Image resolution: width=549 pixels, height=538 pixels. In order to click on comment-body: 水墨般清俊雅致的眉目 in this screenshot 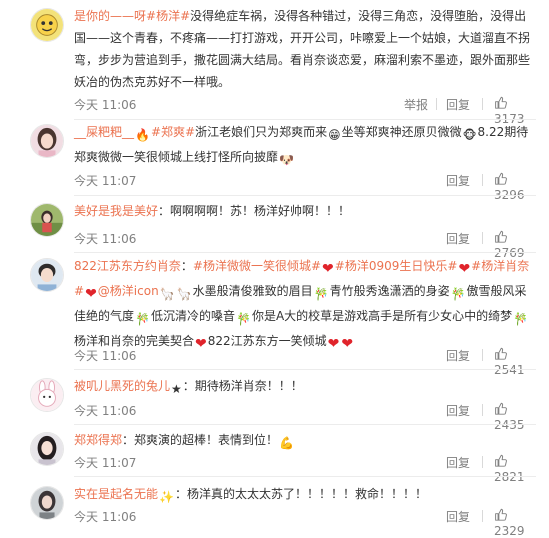, I will do `click(252, 291)`.